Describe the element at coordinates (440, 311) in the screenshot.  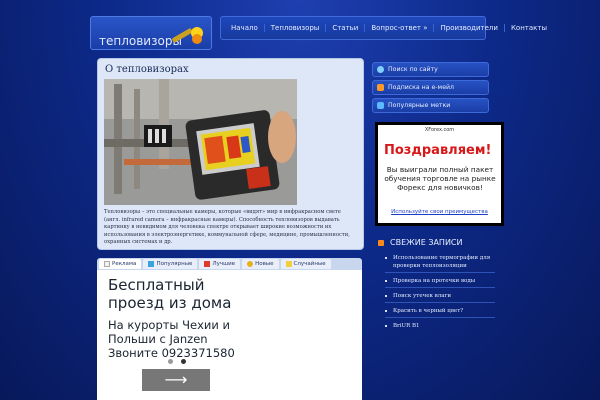
I see `recent-post-link: Красить в черный цвет?` at that location.